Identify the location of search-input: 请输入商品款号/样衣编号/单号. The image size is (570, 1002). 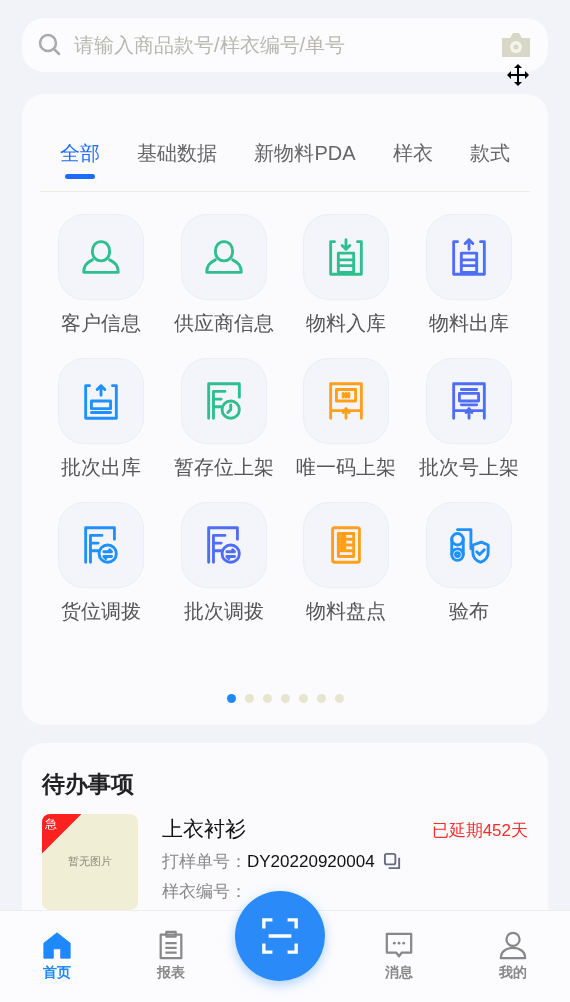
(281, 45).